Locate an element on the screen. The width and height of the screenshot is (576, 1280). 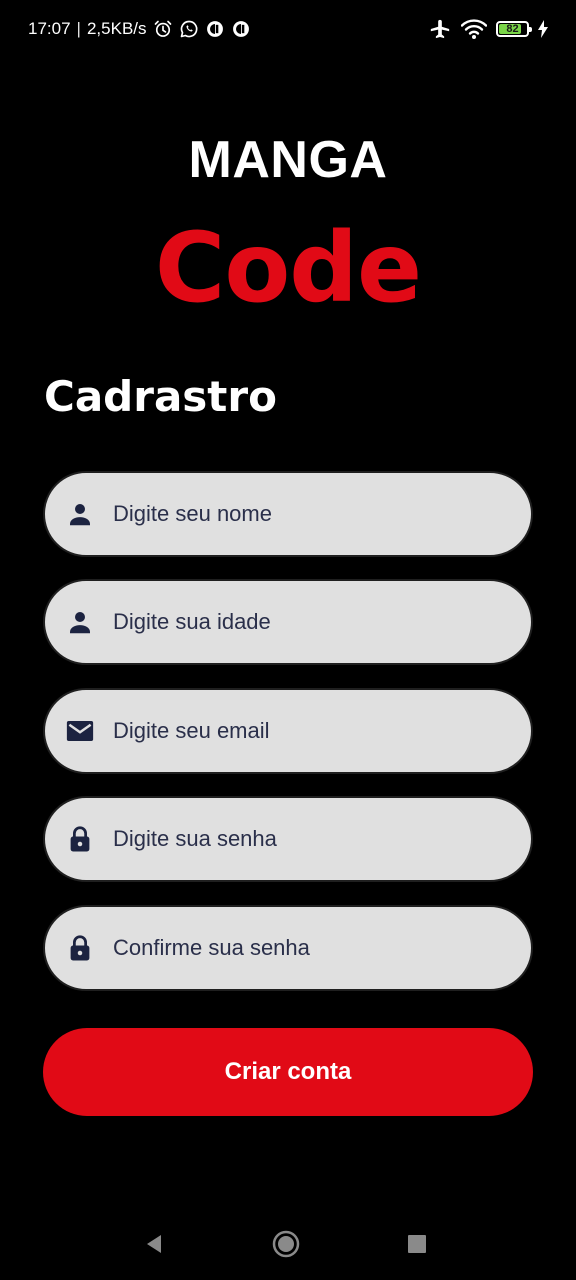
password-field is located at coordinates (288, 839).